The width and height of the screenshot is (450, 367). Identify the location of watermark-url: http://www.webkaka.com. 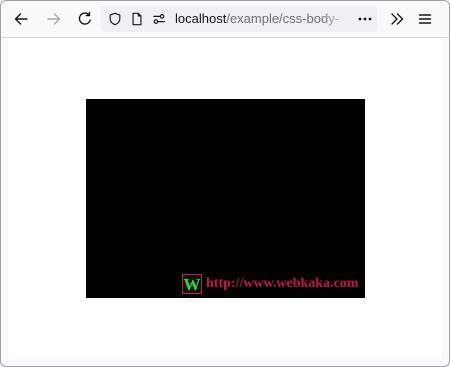
(282, 283).